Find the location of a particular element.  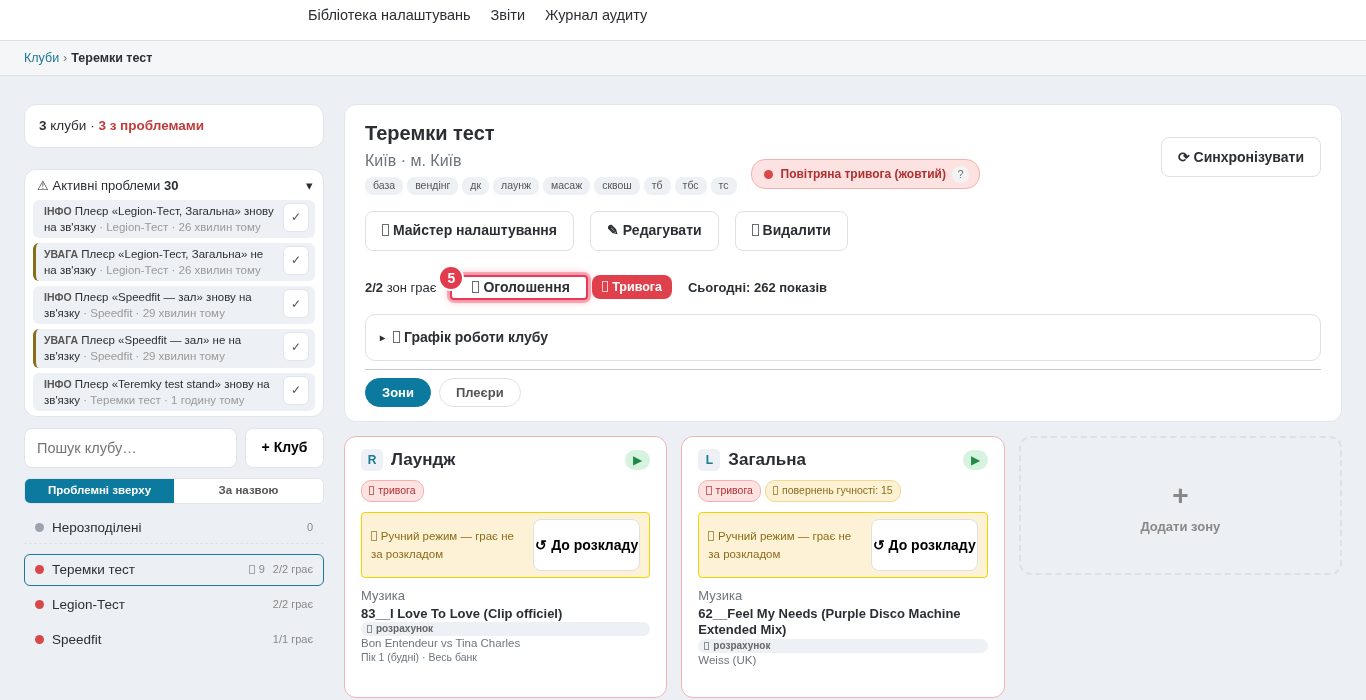

nav-link: Звіти is located at coordinates (507, 16).